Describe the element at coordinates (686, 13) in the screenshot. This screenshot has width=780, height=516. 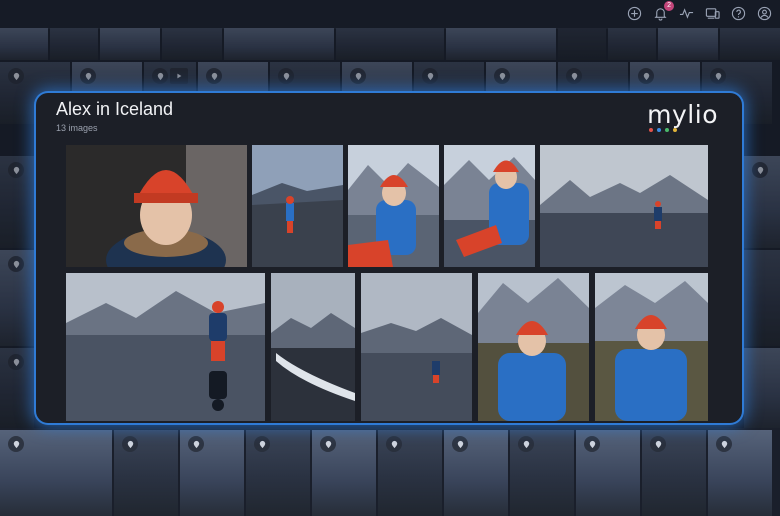
I see `activity-icon` at that location.